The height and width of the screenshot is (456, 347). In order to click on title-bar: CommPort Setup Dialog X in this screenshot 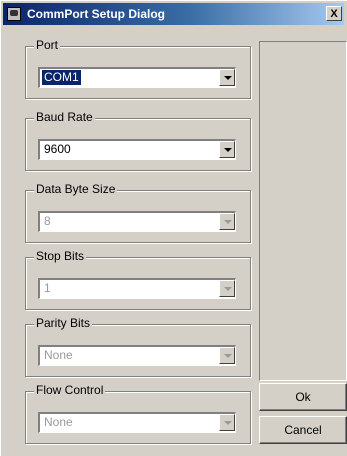, I will do `click(173, 14)`.